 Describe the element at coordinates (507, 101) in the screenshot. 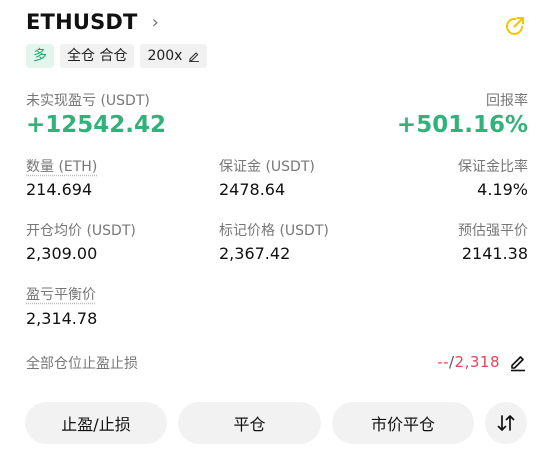

I see `roe-label: 回报率` at that location.